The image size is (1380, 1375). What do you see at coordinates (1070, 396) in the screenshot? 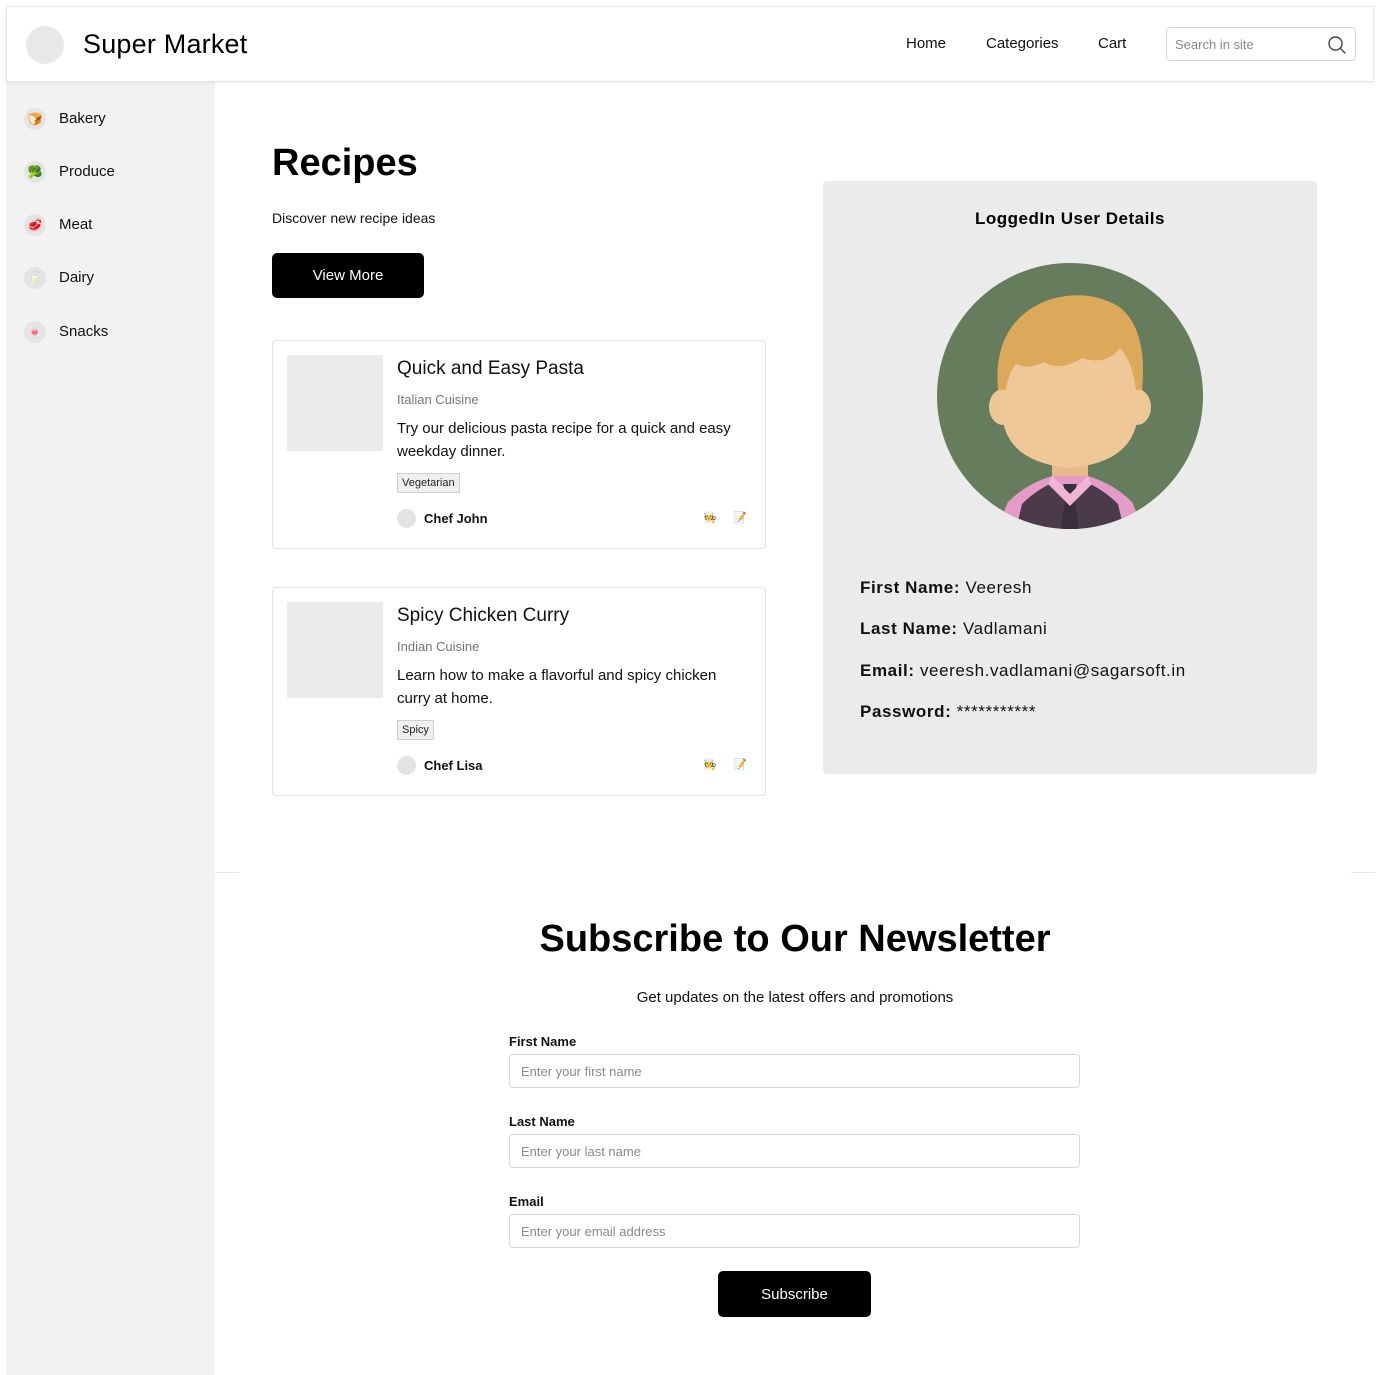
I see `user-avatar` at bounding box center [1070, 396].